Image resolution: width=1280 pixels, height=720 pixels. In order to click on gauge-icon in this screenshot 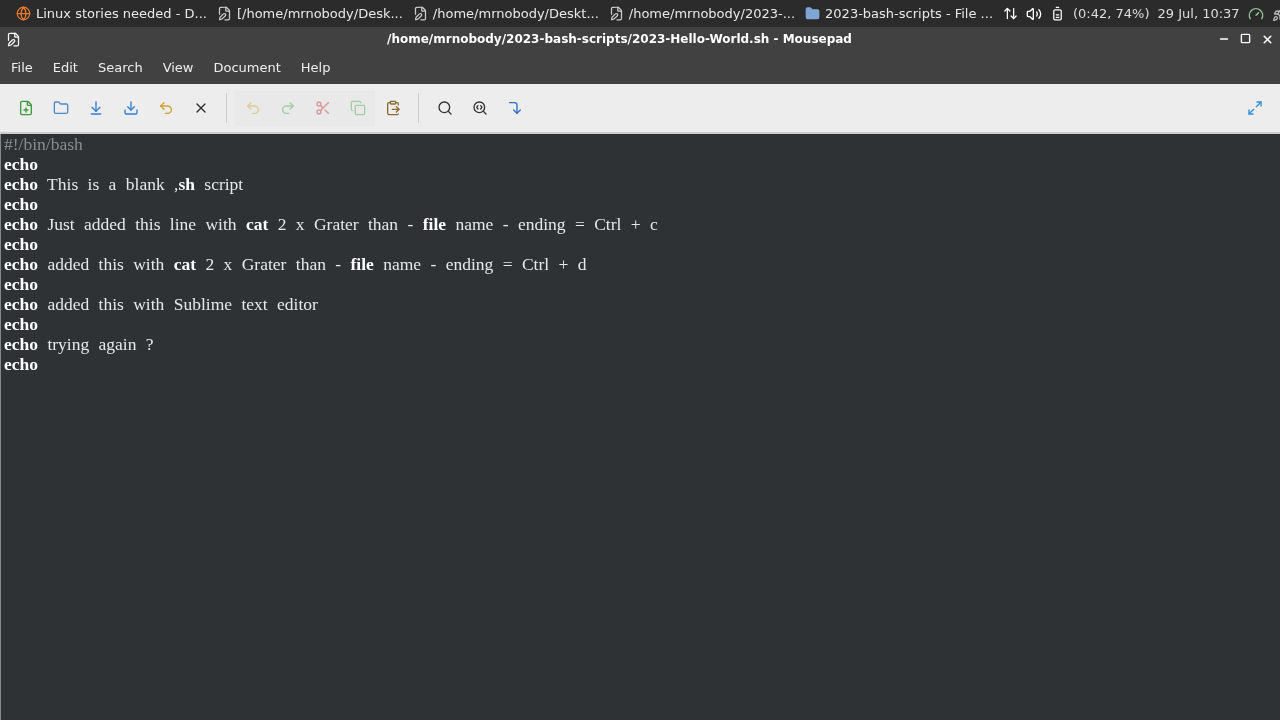, I will do `click(1255, 13)`.